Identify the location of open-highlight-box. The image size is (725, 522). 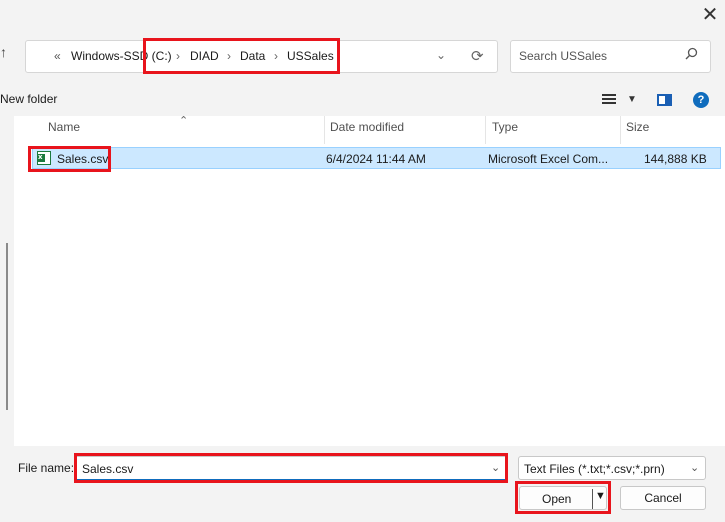
(563, 497).